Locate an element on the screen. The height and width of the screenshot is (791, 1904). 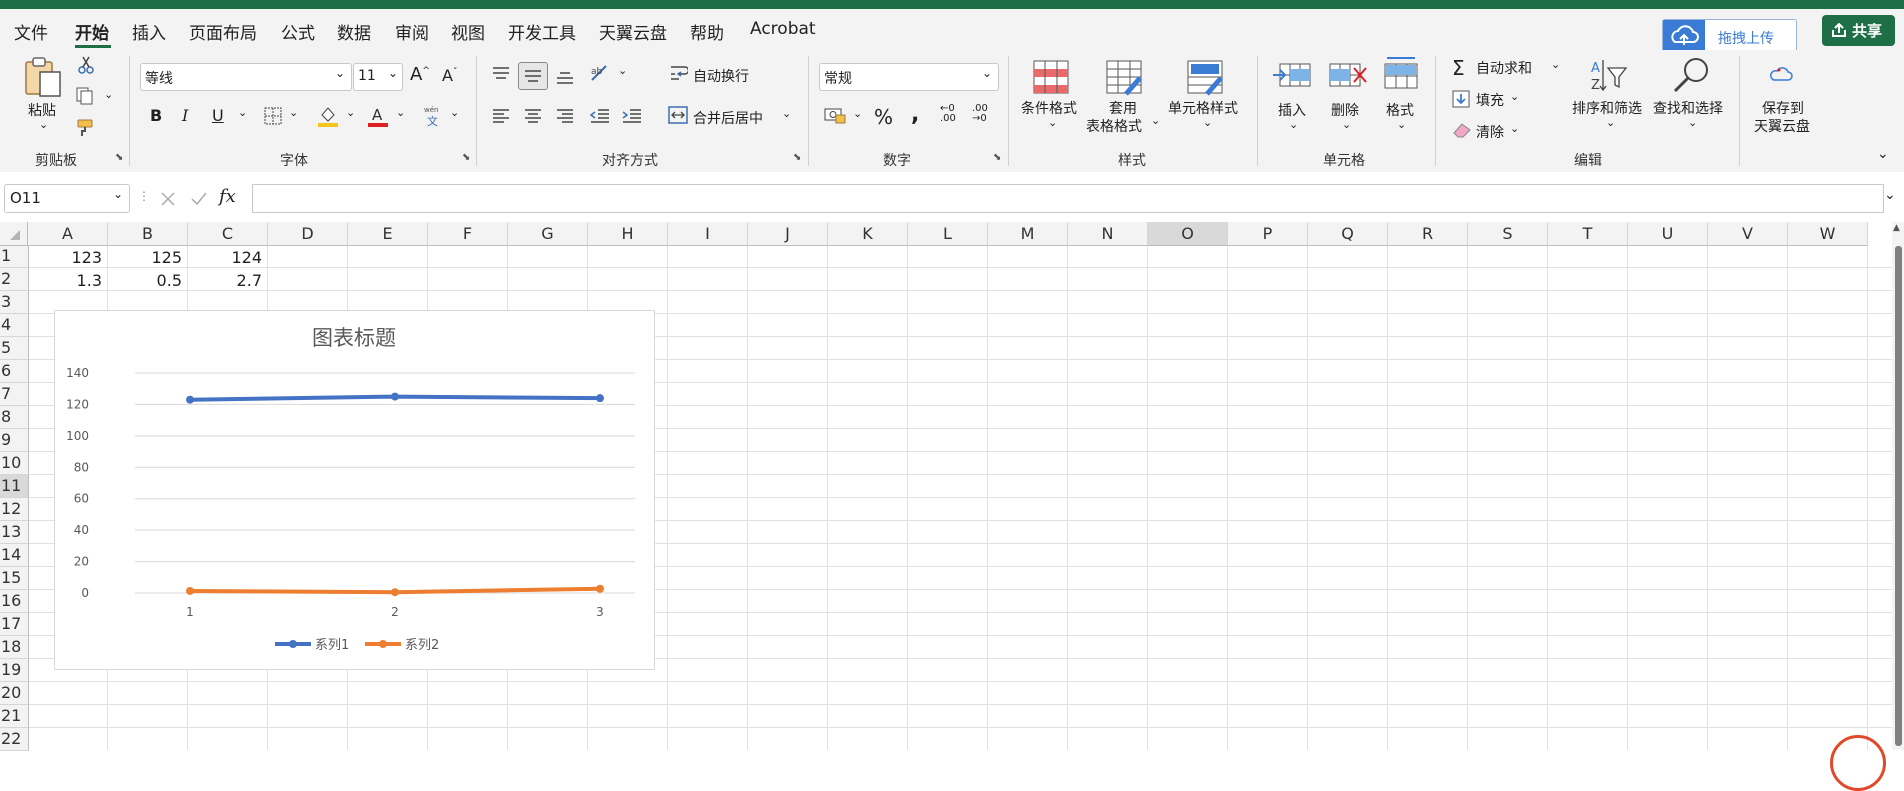
row-header: 14 is located at coordinates (14, 555).